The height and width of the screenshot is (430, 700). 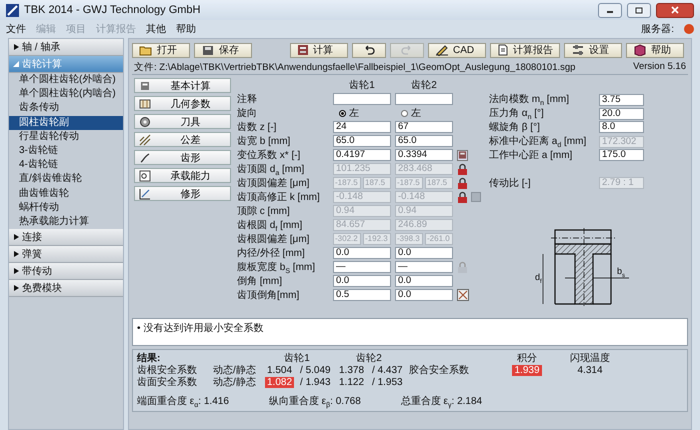 I want to click on result-value: / 4.437, so click(x=387, y=370).